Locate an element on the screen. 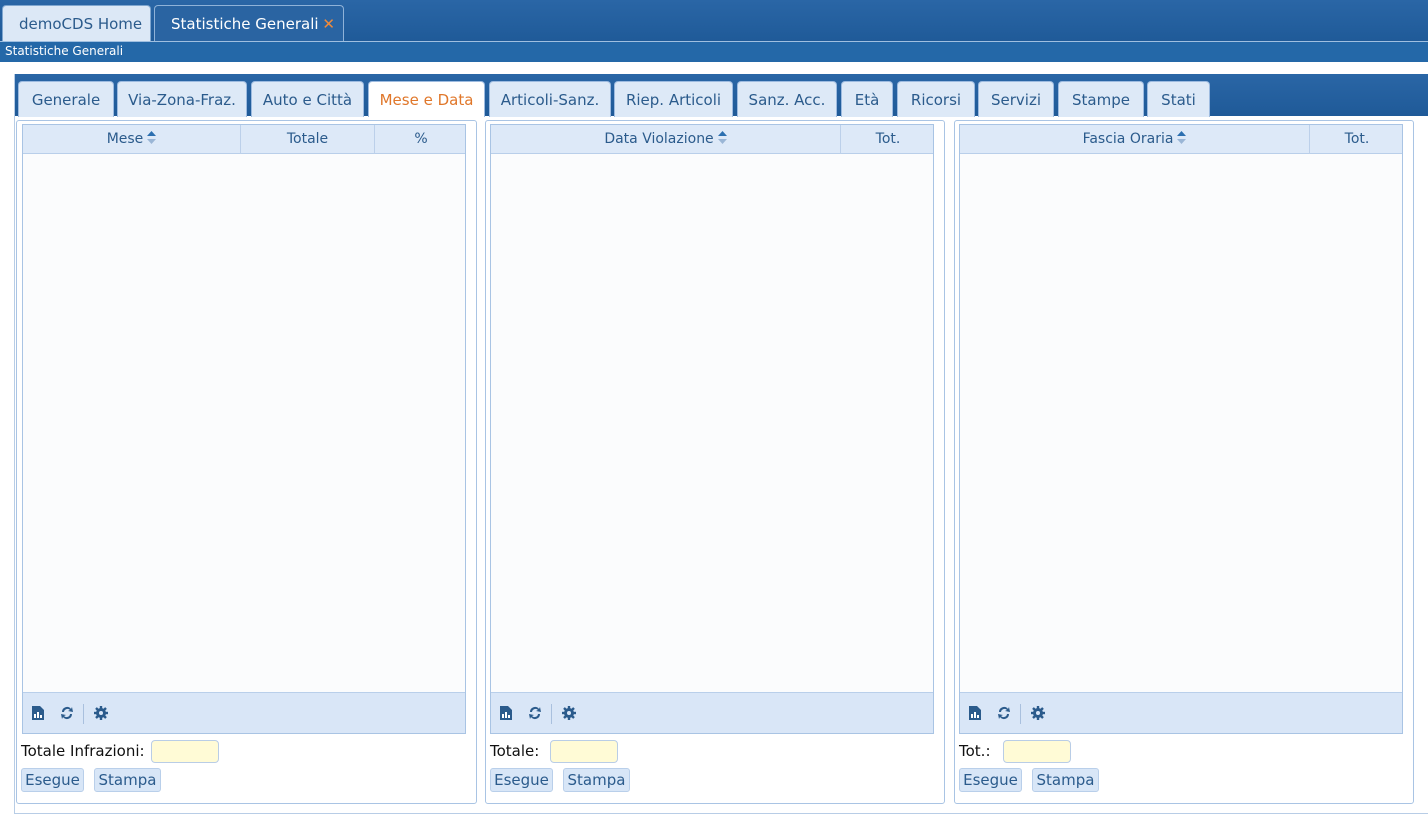 The width and height of the screenshot is (1428, 814). column-label: Totale is located at coordinates (307, 139).